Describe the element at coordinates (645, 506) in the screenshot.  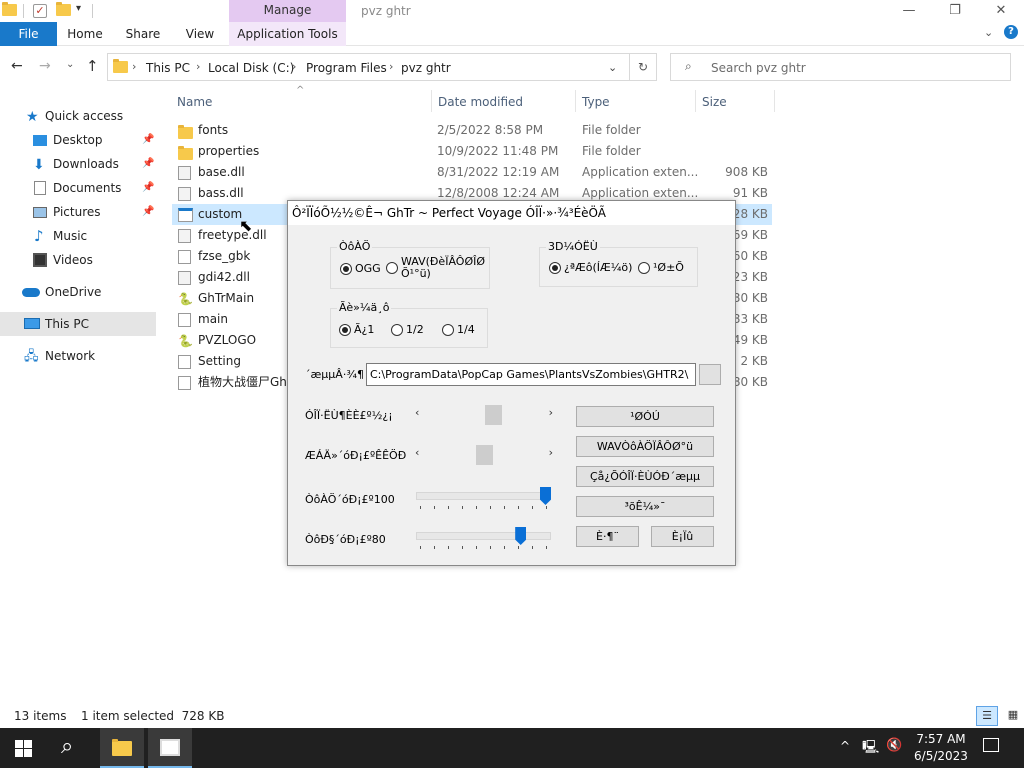
I see `reset-button: ³õÊ¼»¯` at that location.